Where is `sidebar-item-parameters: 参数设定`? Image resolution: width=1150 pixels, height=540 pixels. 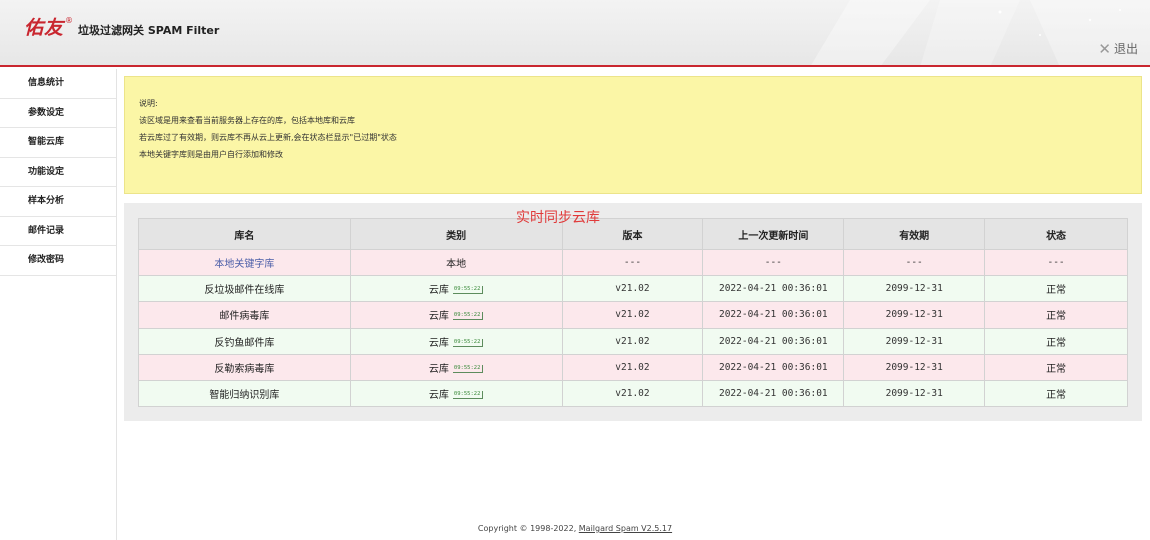 sidebar-item-parameters: 参数设定 is located at coordinates (58, 113).